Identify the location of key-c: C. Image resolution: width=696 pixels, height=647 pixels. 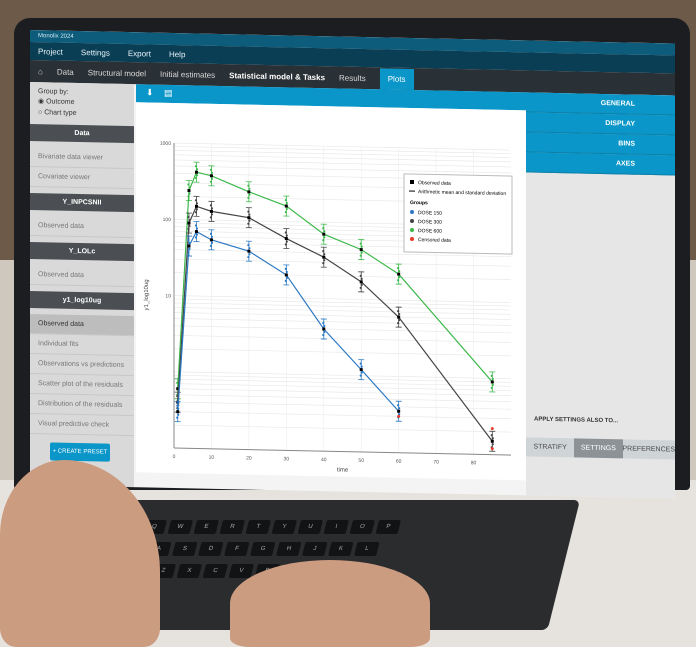
(215, 571).